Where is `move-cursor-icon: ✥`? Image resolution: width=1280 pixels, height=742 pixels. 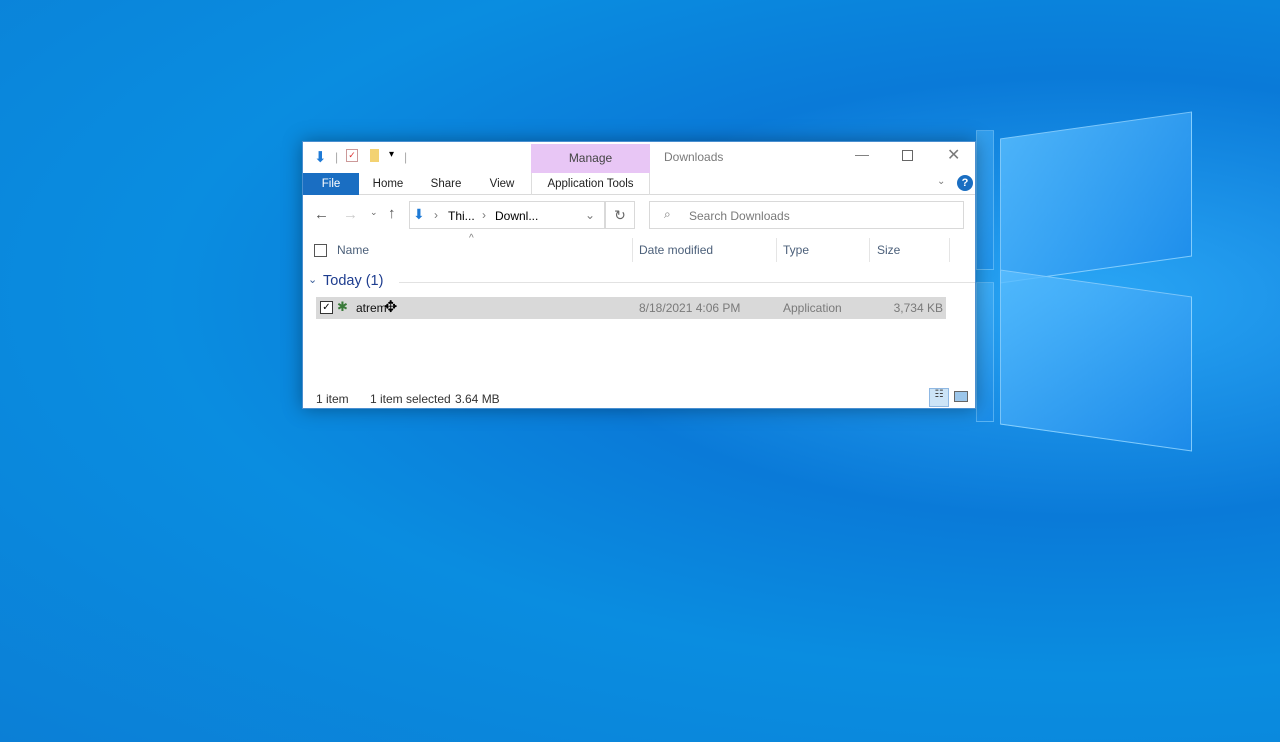 move-cursor-icon: ✥ is located at coordinates (391, 307).